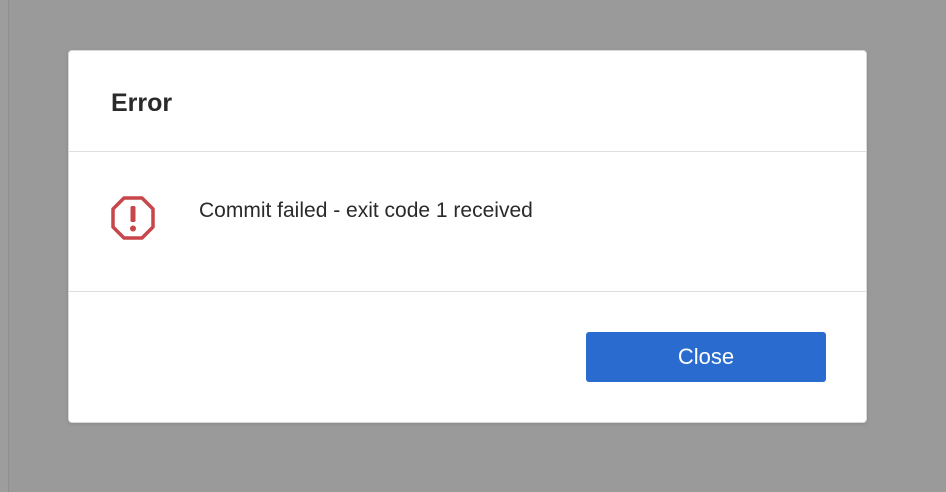  What do you see at coordinates (366, 210) in the screenshot?
I see `error-message: Commit failed - exit code 1 received` at bounding box center [366, 210].